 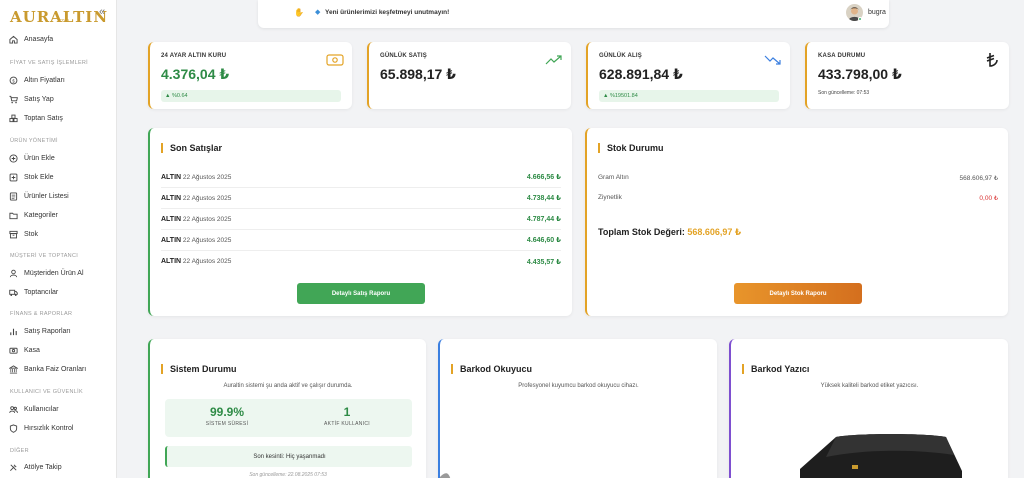 I want to click on last-outage: Son kesinti: Hiç yaşanmadı, so click(x=288, y=456).